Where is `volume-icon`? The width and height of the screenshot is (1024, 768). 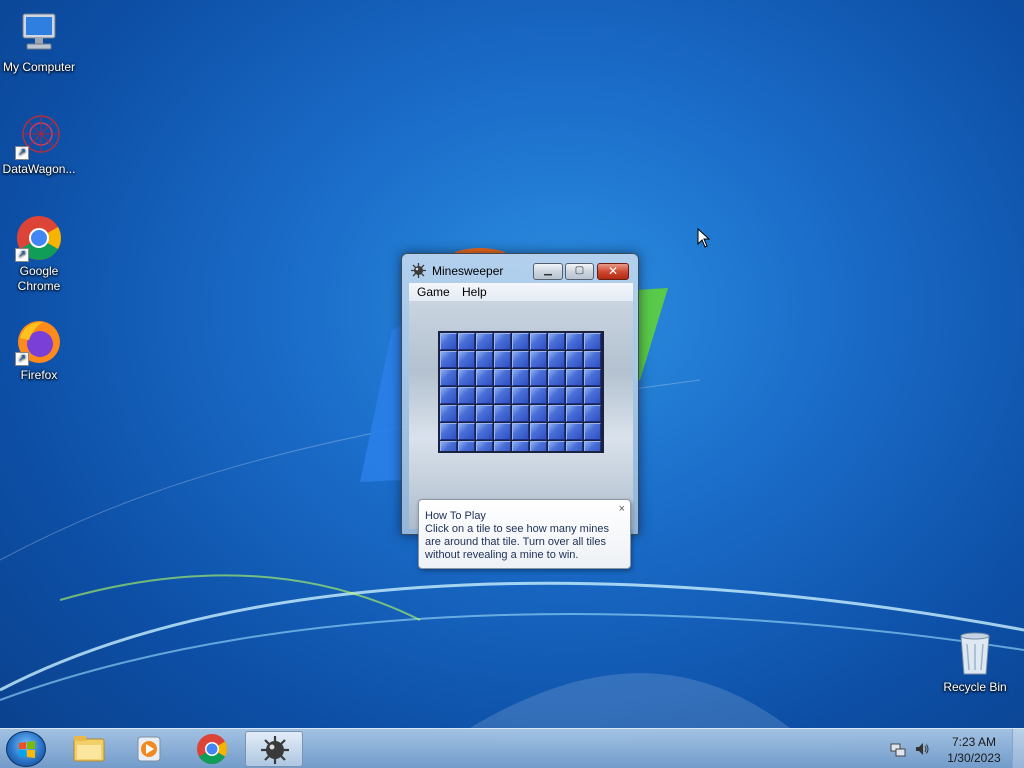 volume-icon is located at coordinates (922, 749).